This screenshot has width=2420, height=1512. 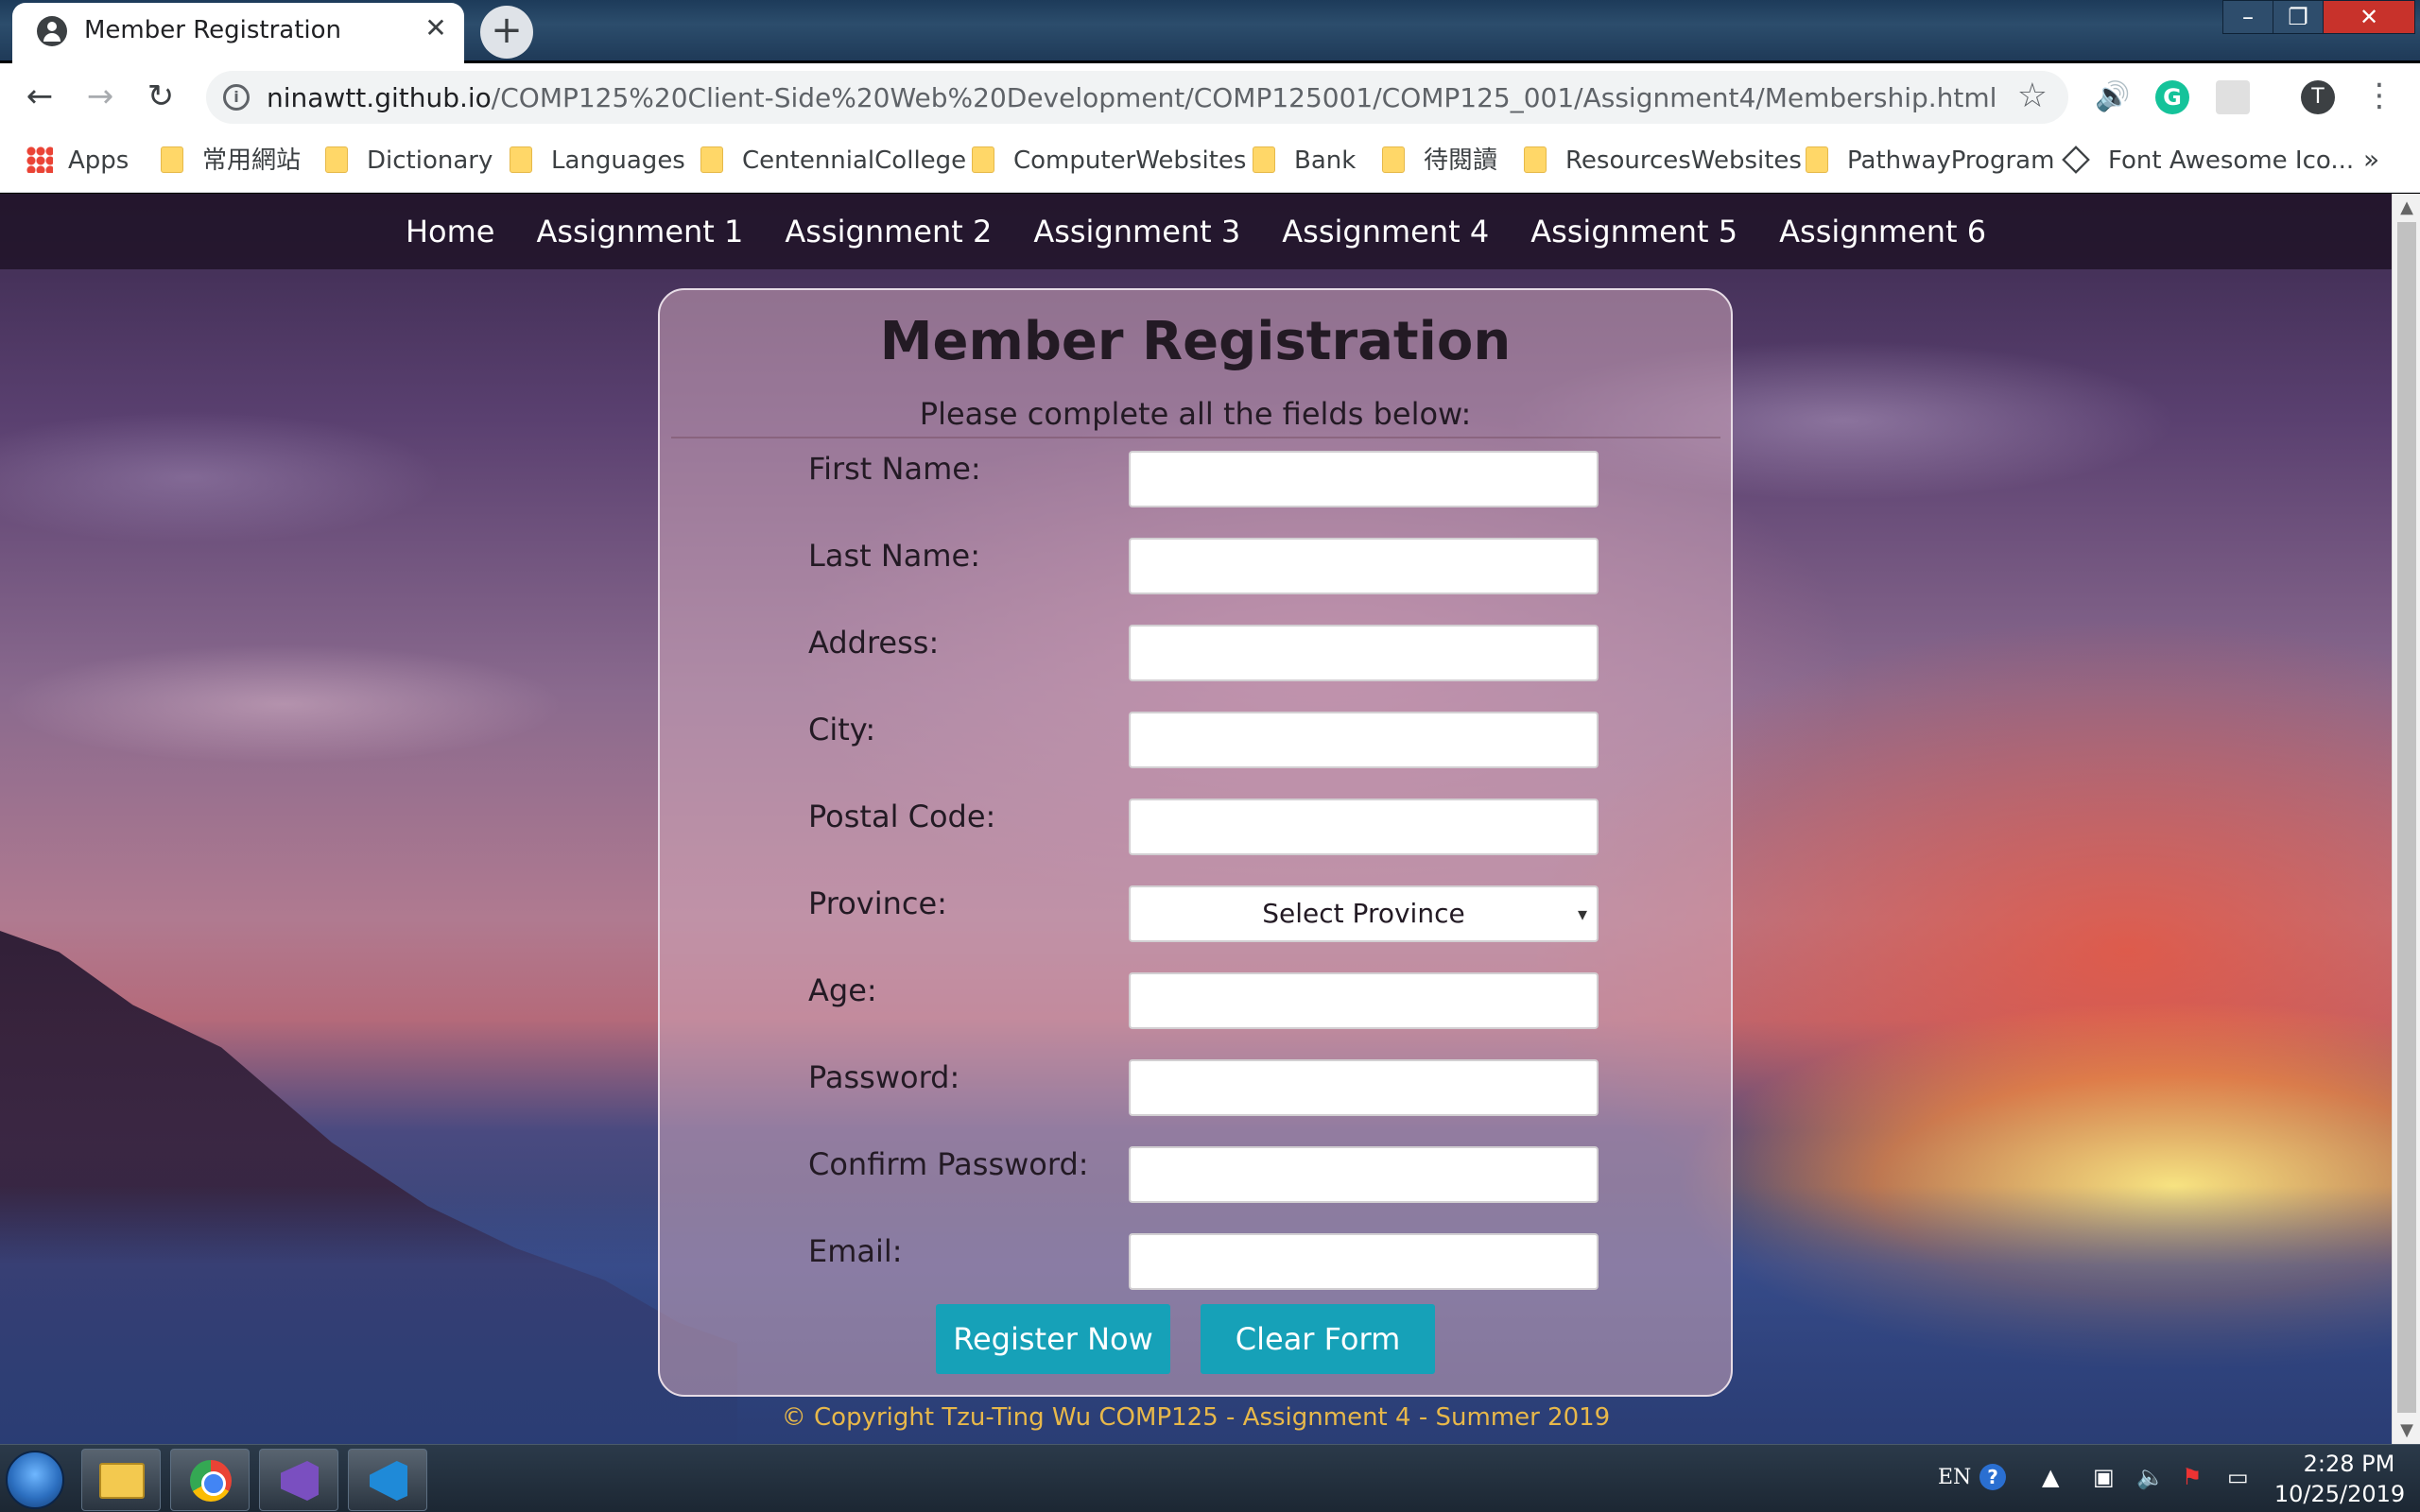 I want to click on bookmark-label: Languages, so click(x=618, y=160).